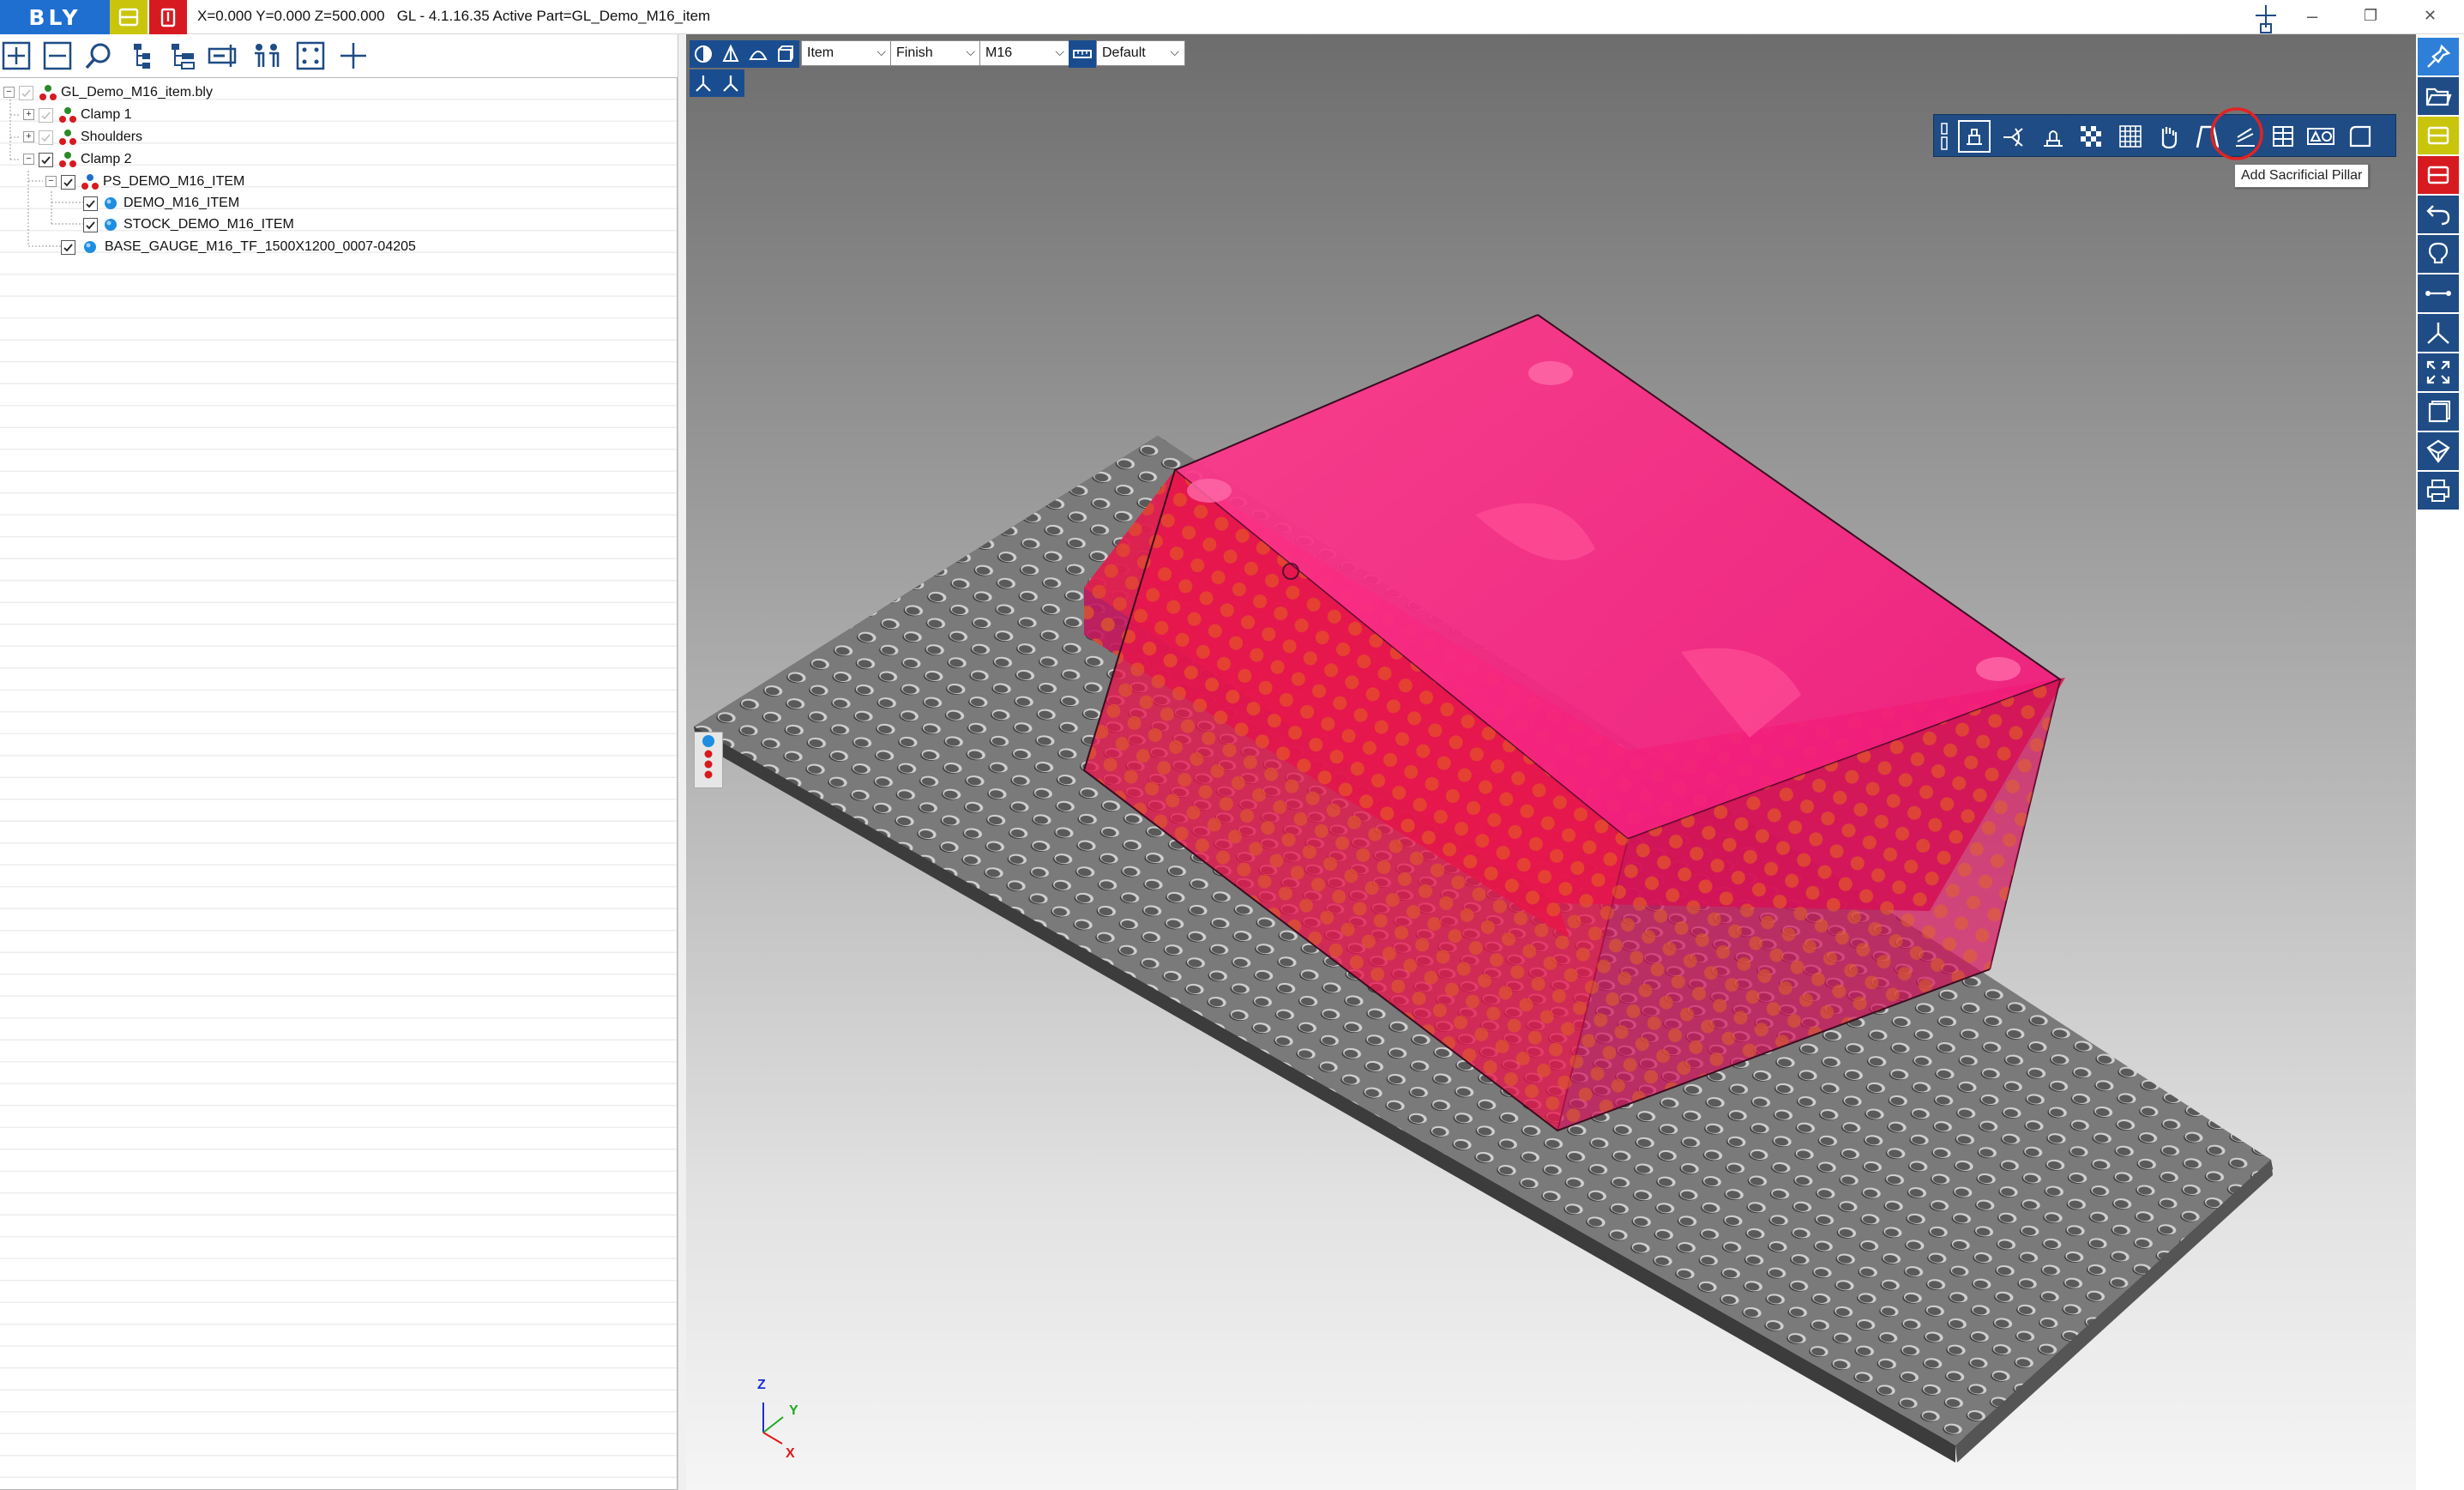 The image size is (2464, 1490). What do you see at coordinates (1024, 53) in the screenshot?
I see `size-dropdown: M16 ⌵` at bounding box center [1024, 53].